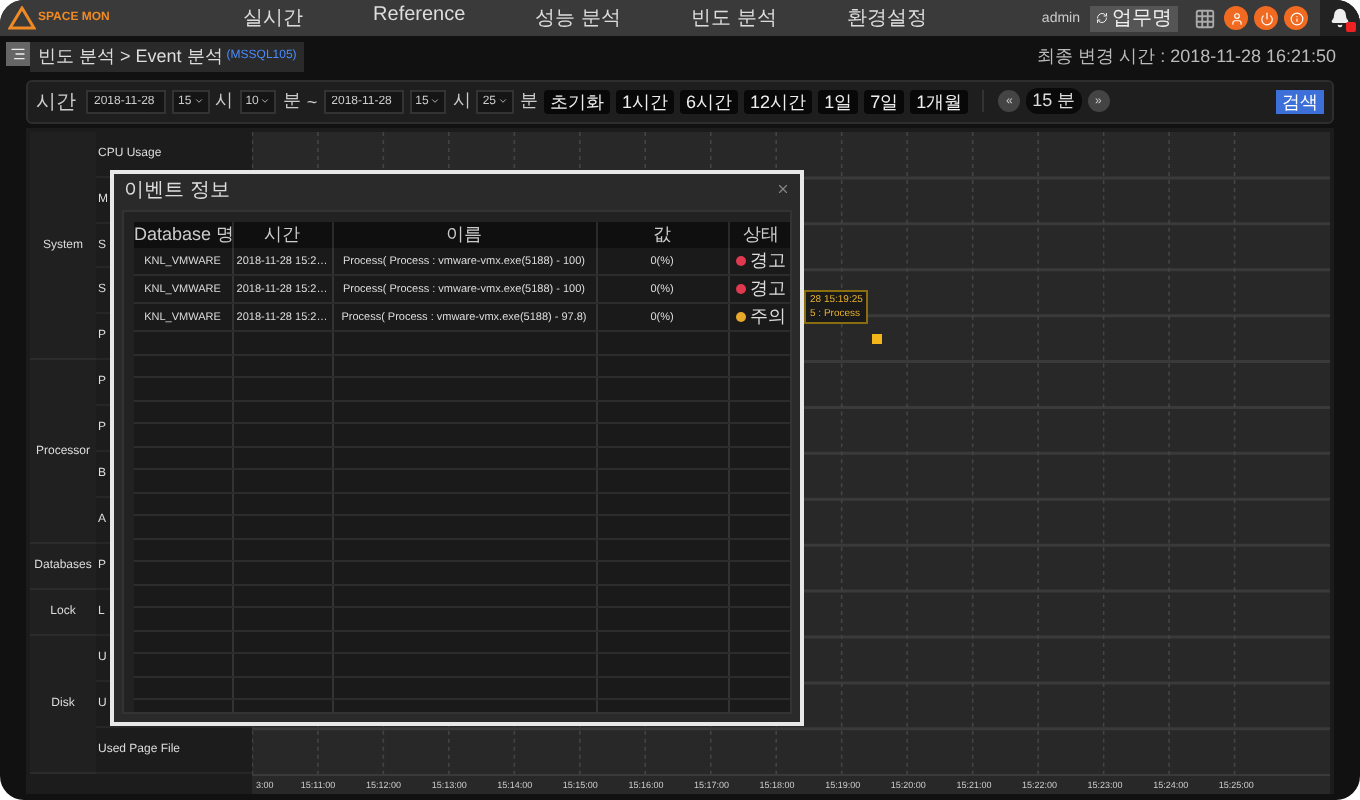 The width and height of the screenshot is (1360, 800). I want to click on user-icon, so click(1236, 18).